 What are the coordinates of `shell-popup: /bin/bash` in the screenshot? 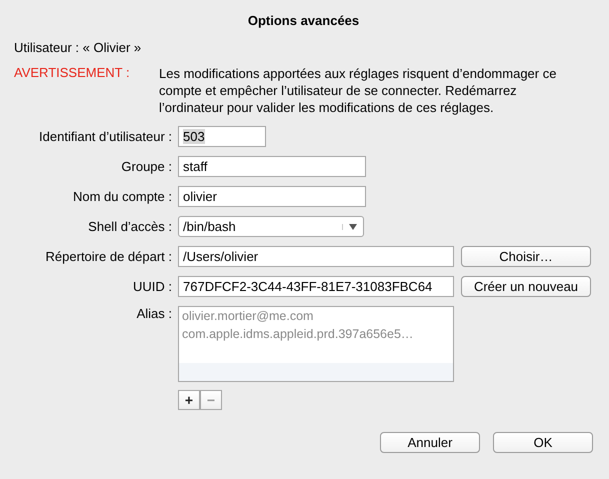 It's located at (271, 226).